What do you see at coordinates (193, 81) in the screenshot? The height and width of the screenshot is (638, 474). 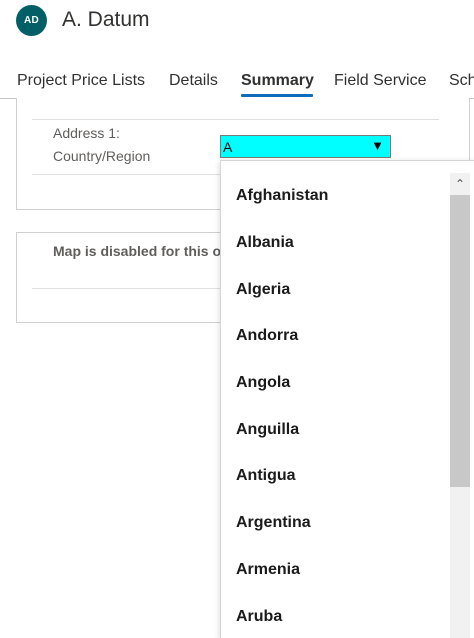 I see `tab-details: Details` at bounding box center [193, 81].